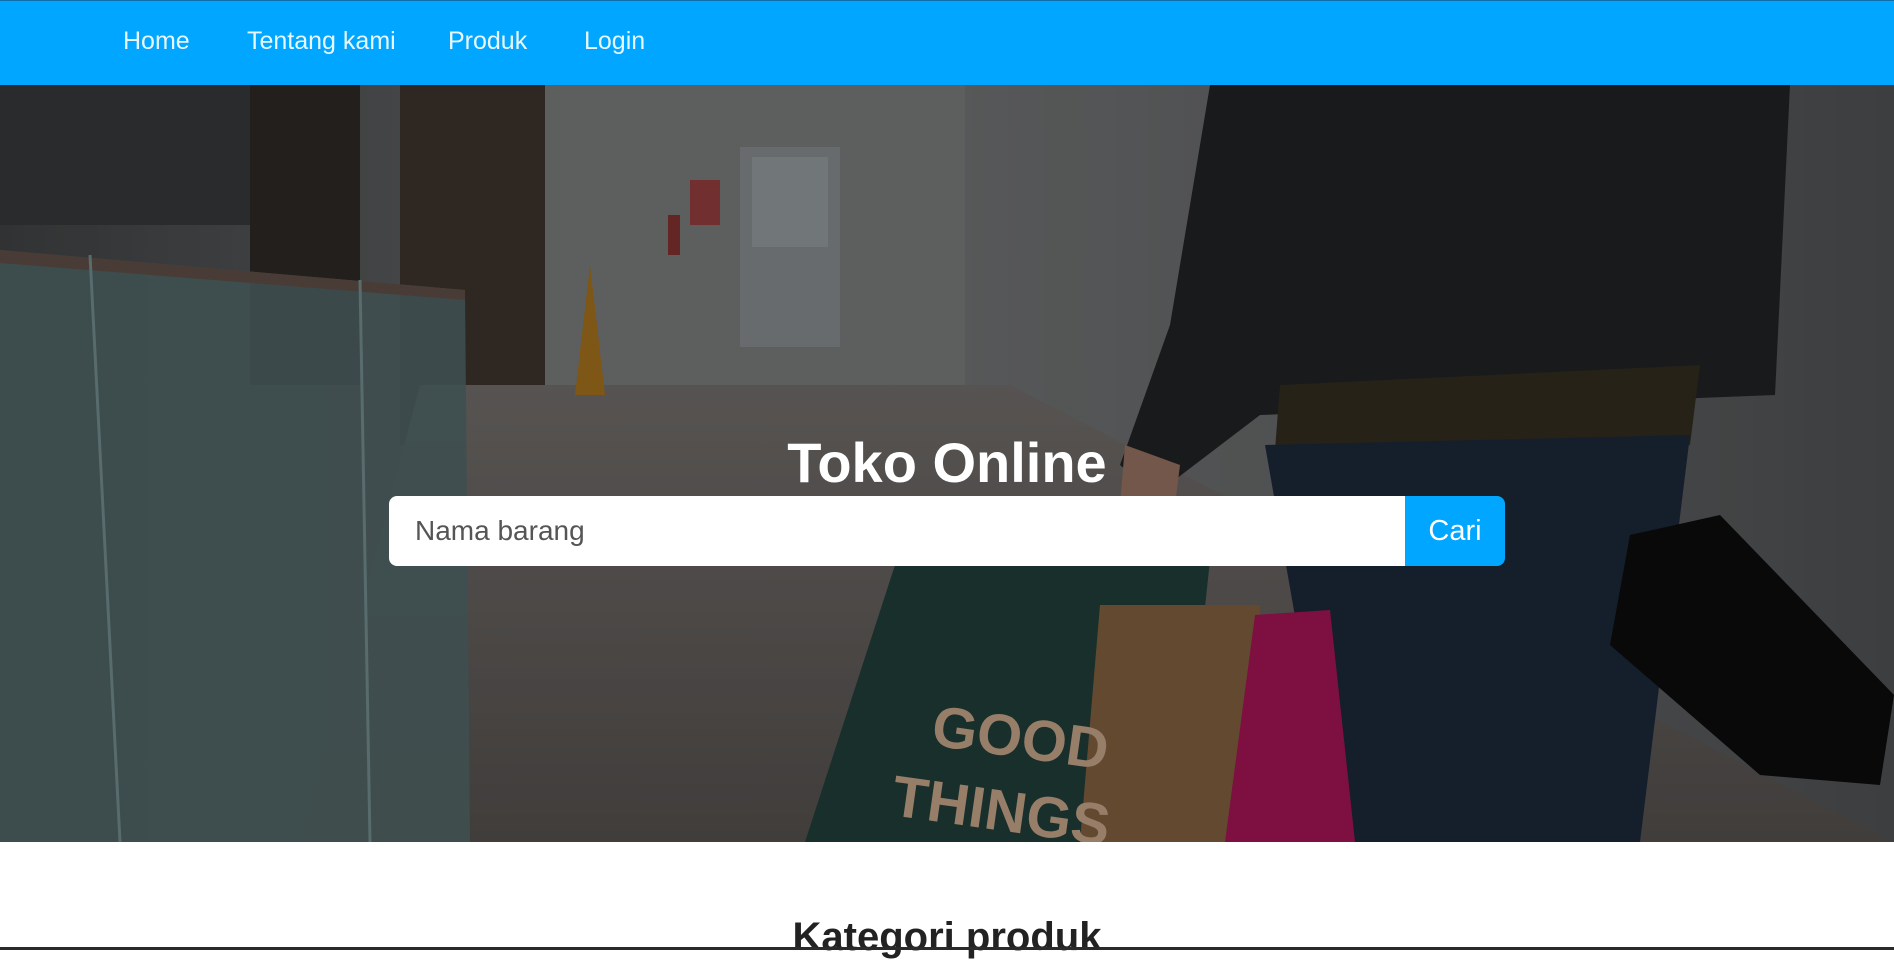  I want to click on categories-section-title: Kategori produk, so click(947, 937).